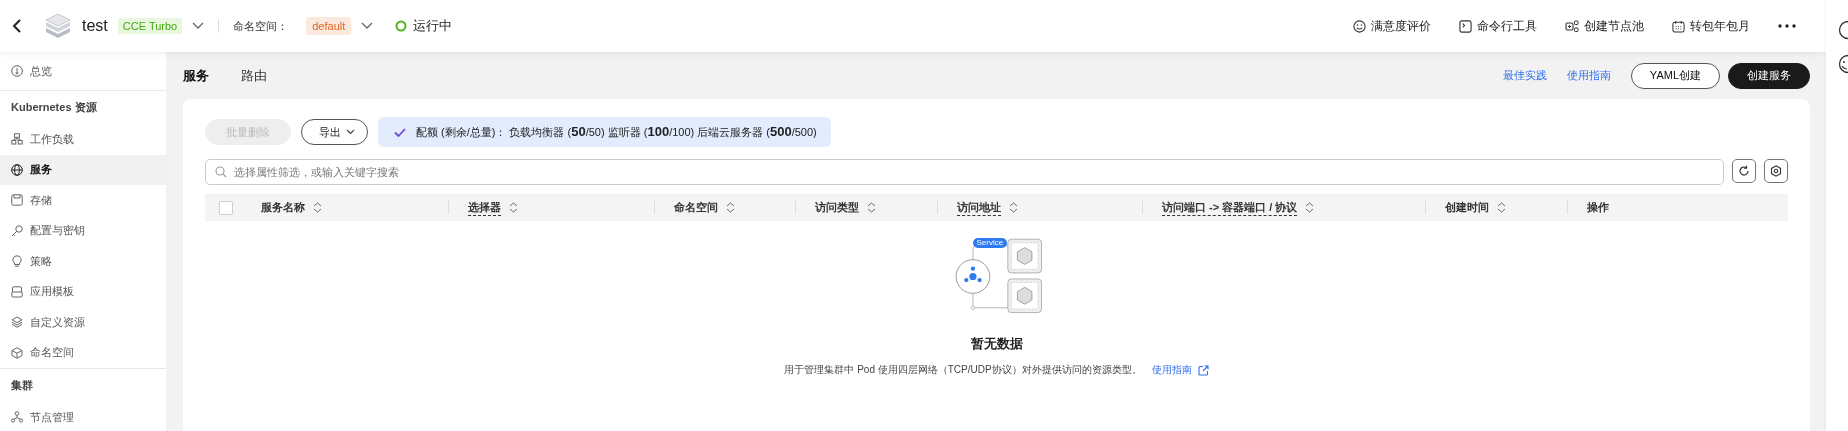 The image size is (1848, 431). Describe the element at coordinates (1711, 26) in the screenshot. I see `header-action: 转包年包月` at that location.